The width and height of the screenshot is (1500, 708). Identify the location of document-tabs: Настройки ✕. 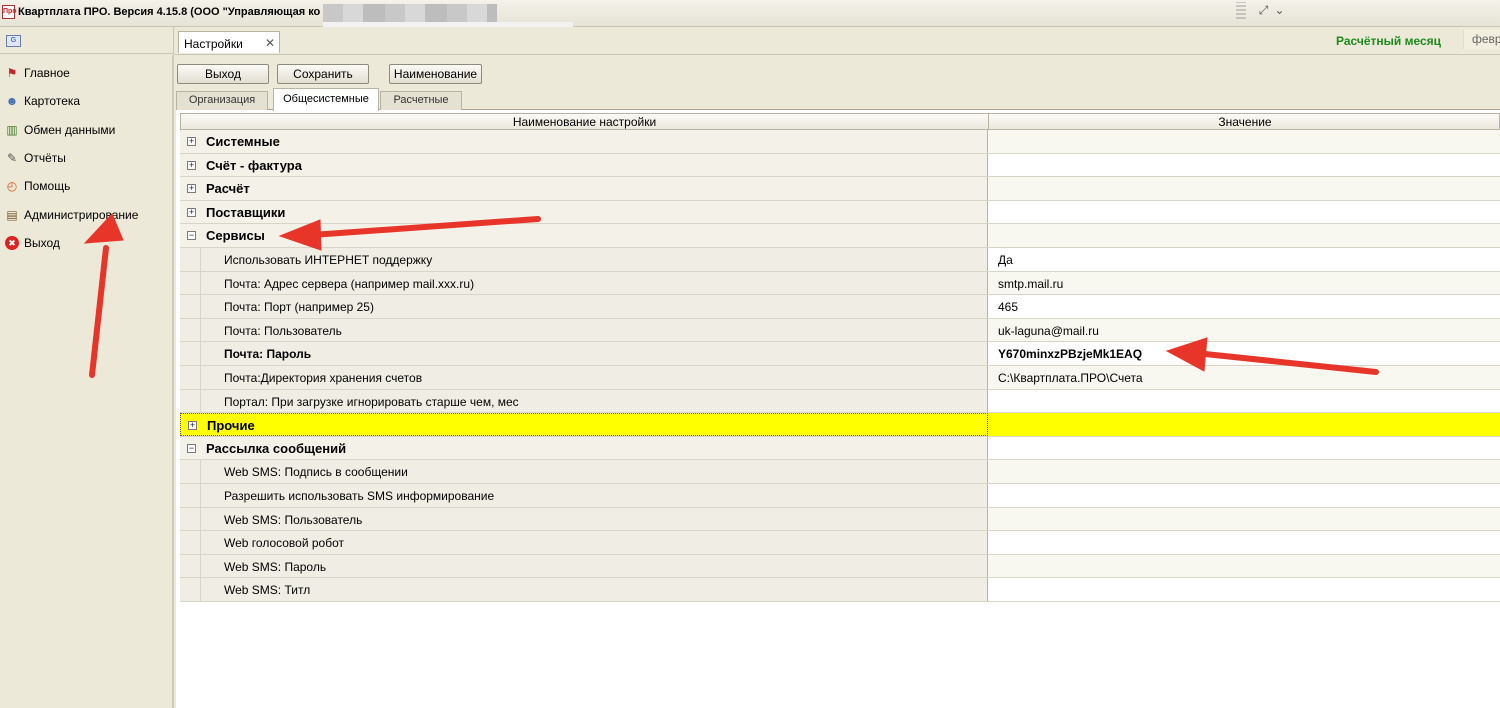
(837, 41).